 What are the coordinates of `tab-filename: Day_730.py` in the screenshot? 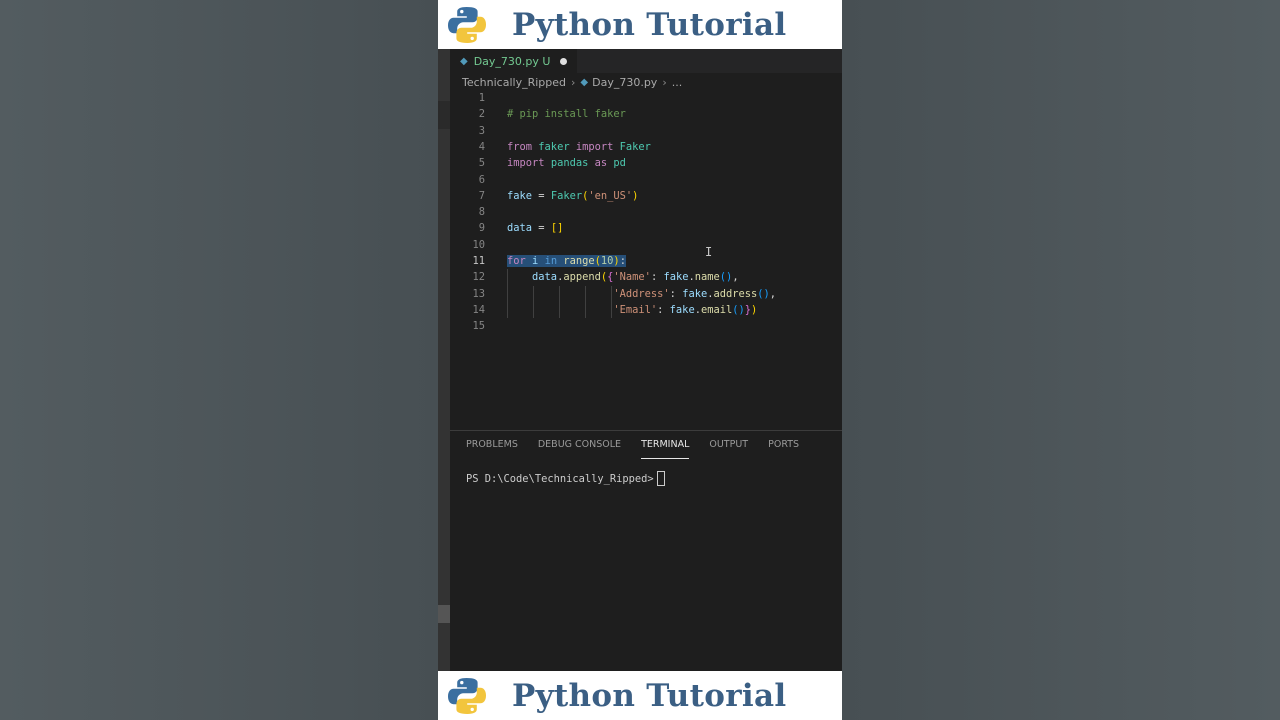 It's located at (506, 61).